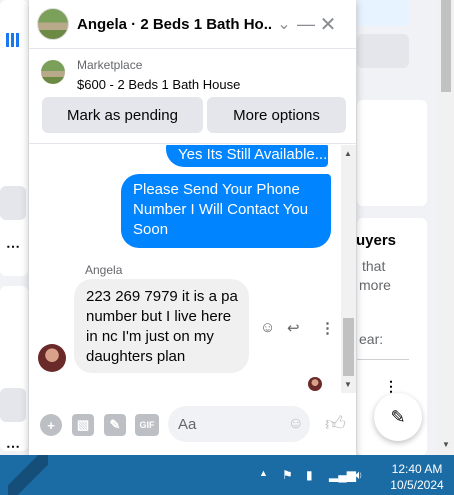 This screenshot has height=495, width=454. I want to click on new-message-button: ✎, so click(398, 417).